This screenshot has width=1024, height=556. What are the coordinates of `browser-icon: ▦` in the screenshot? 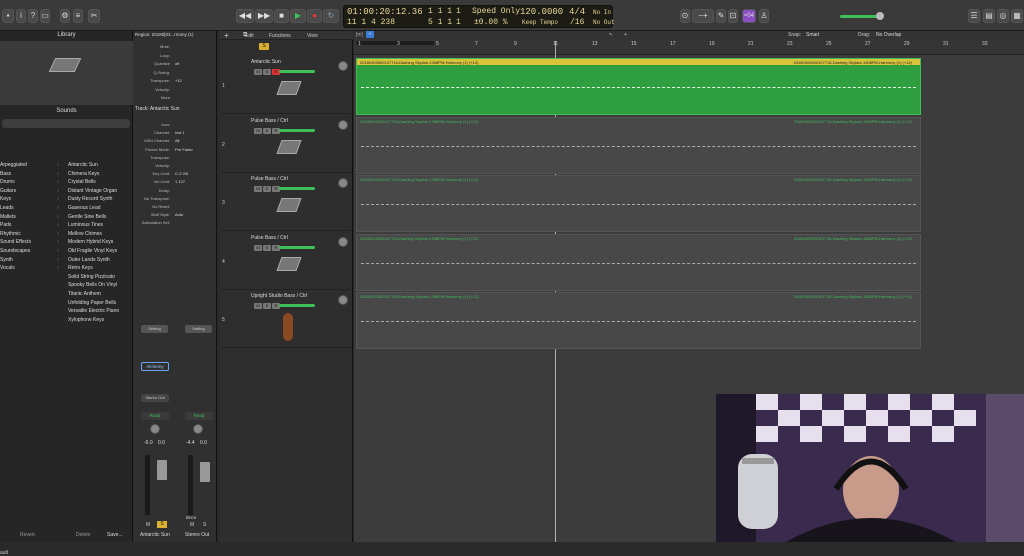 It's located at (1017, 16).